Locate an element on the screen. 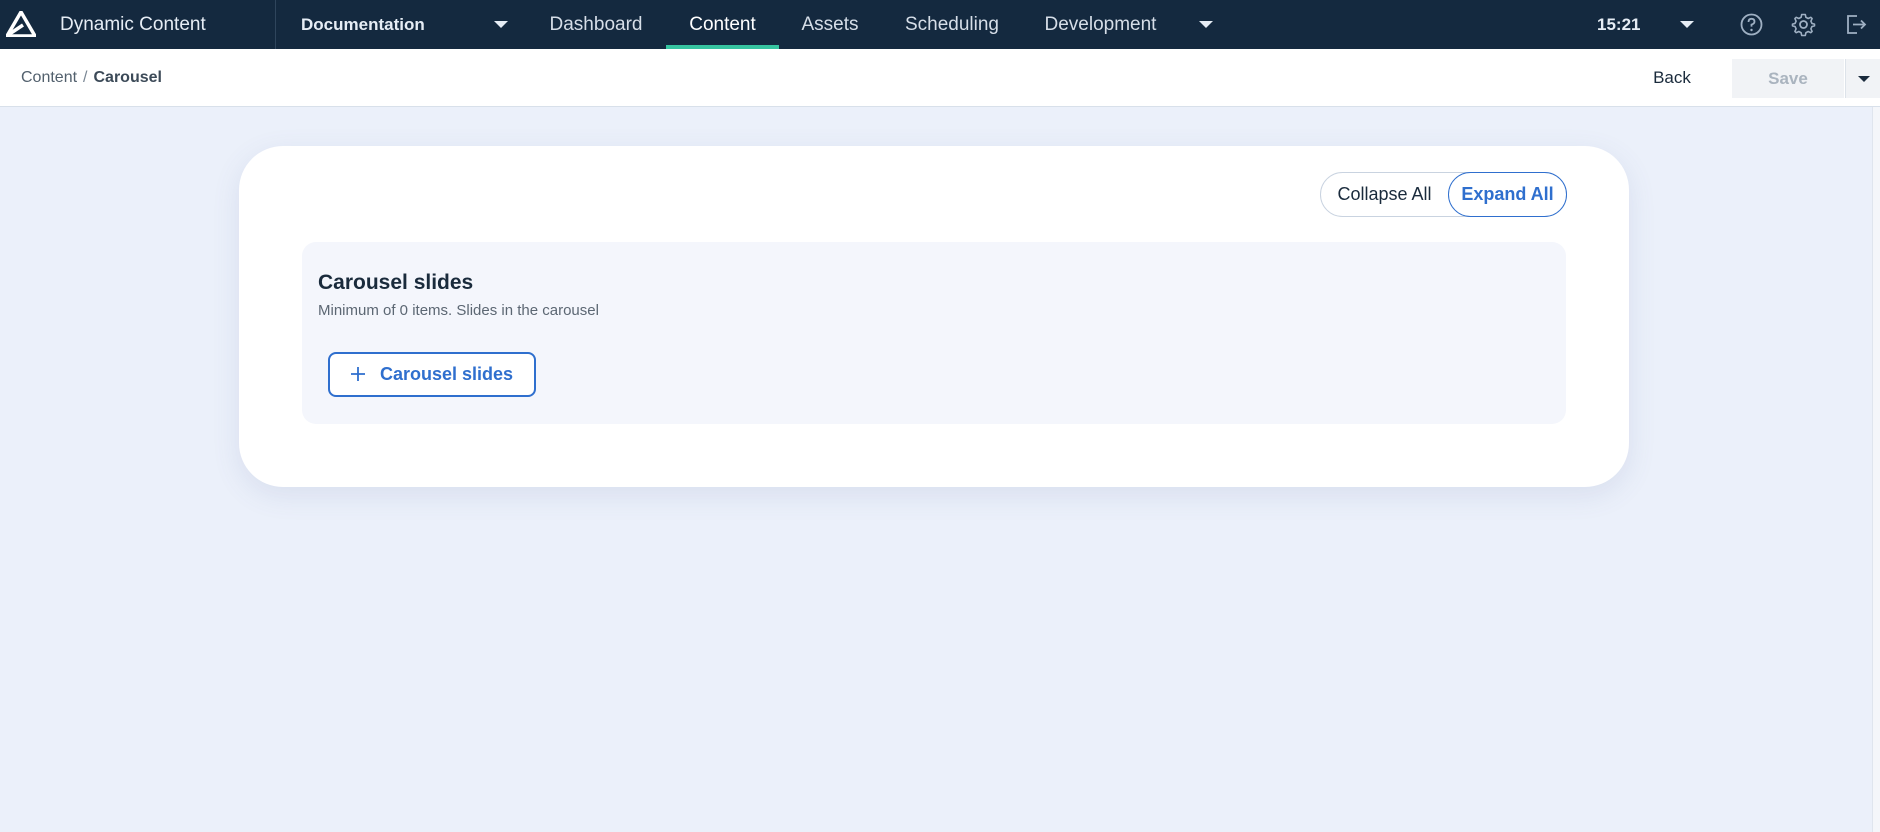  chevron-down-icon is located at coordinates (1864, 79).